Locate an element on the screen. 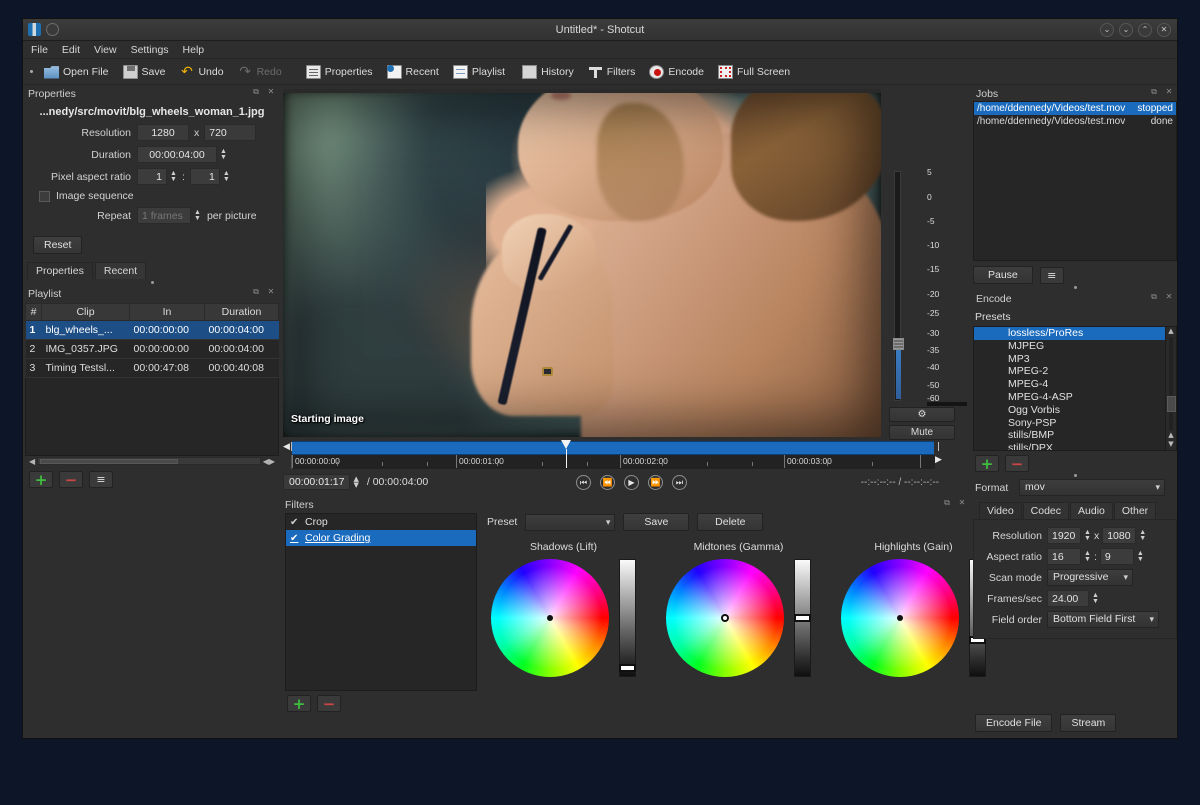 The image size is (1200, 805). audio-mute-button: Mute is located at coordinates (922, 432).